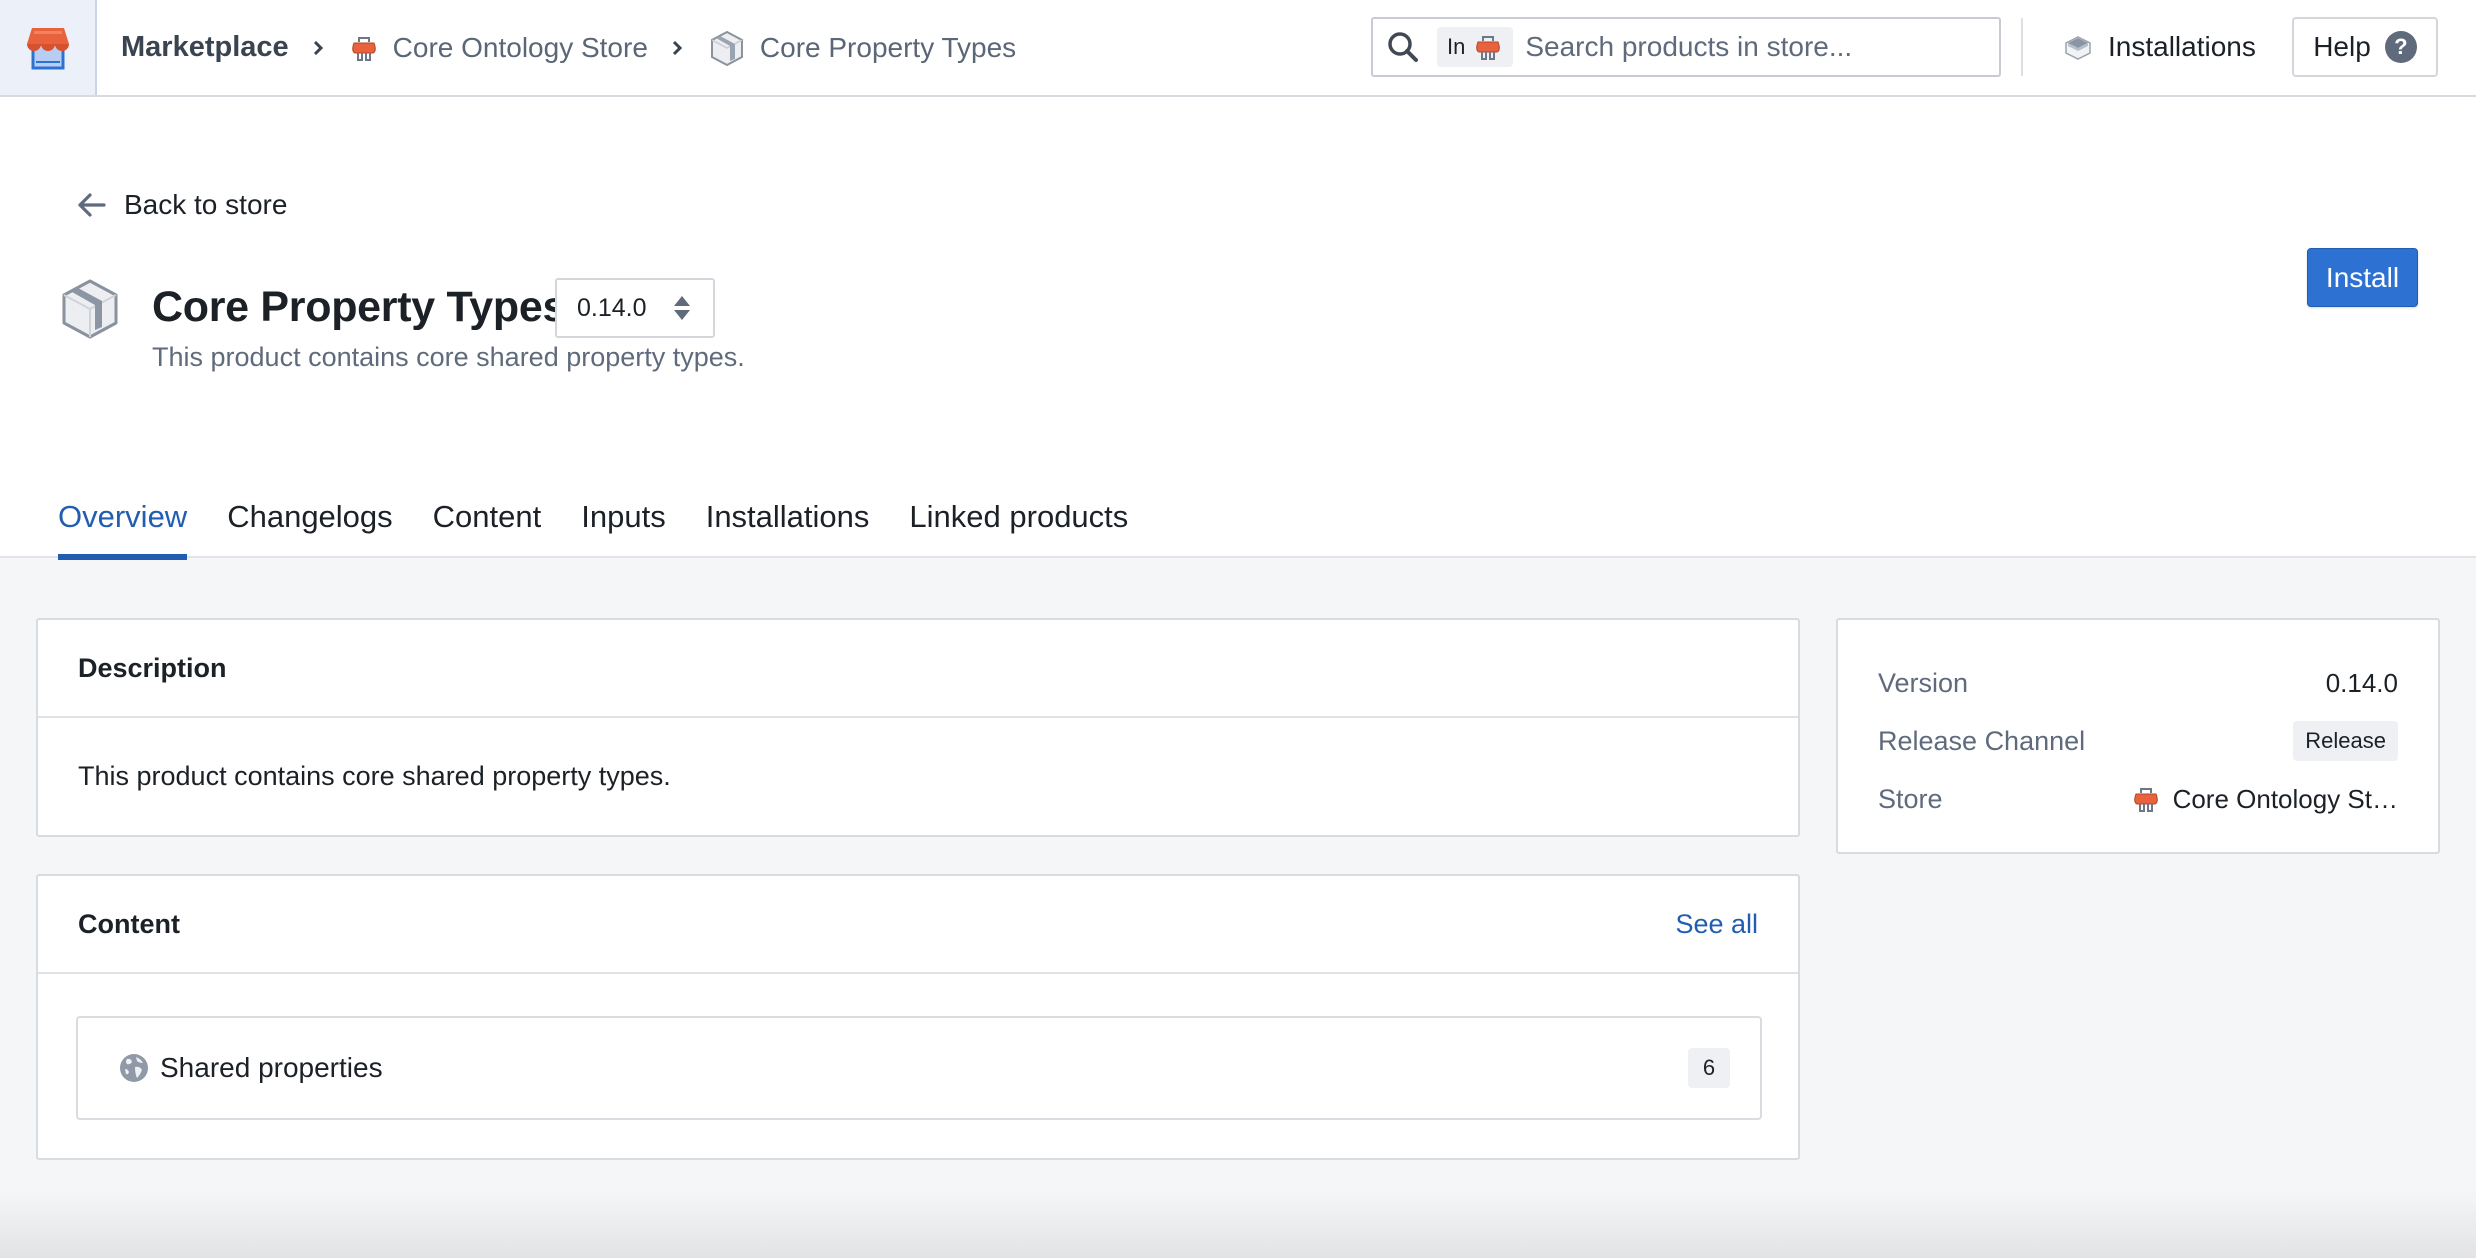  What do you see at coordinates (919, 1068) in the screenshot?
I see `content-item-shared-properties: Shared properties 6` at bounding box center [919, 1068].